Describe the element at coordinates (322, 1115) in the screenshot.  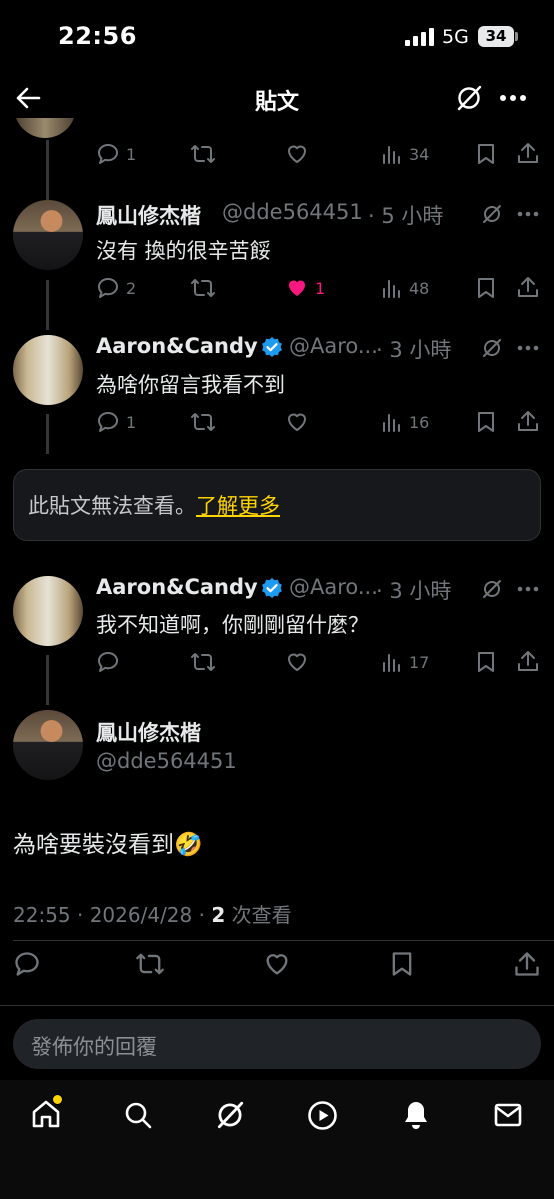
I see `play-icon` at that location.